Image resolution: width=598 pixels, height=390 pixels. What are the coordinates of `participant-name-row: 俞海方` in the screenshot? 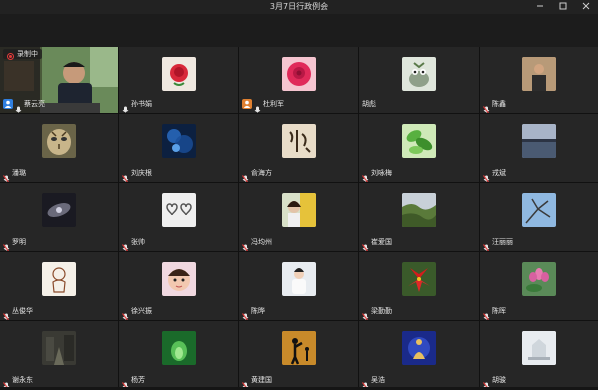 It's located at (257, 175).